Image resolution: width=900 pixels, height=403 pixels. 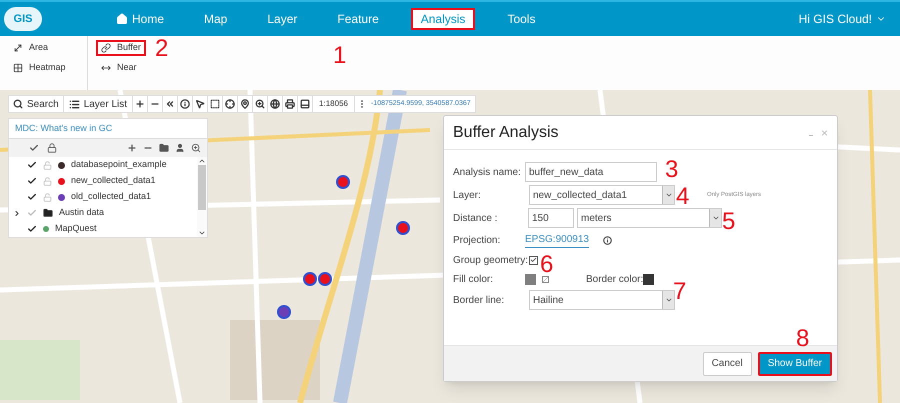 I want to click on add-icon, so click(x=132, y=148).